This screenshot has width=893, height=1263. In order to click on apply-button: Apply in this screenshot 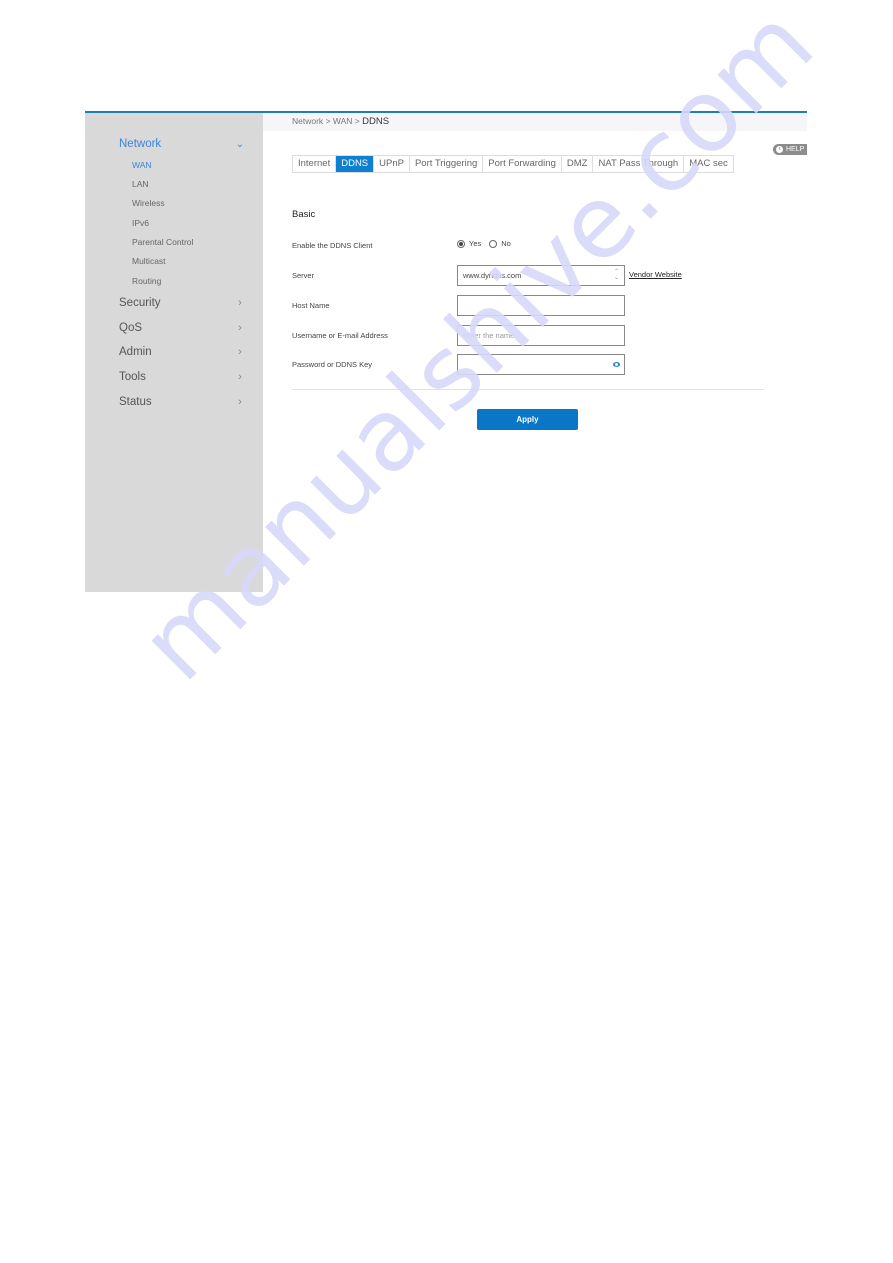, I will do `click(527, 419)`.